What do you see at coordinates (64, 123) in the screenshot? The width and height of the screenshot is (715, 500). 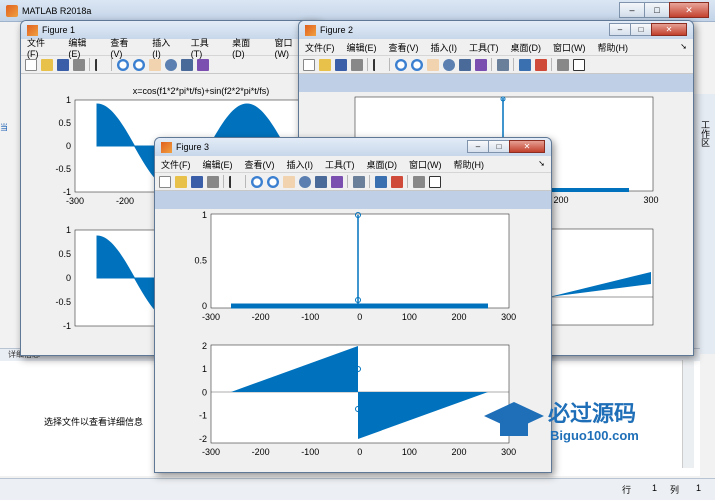 I see `figure1-top-ytick: 0.5` at bounding box center [64, 123].